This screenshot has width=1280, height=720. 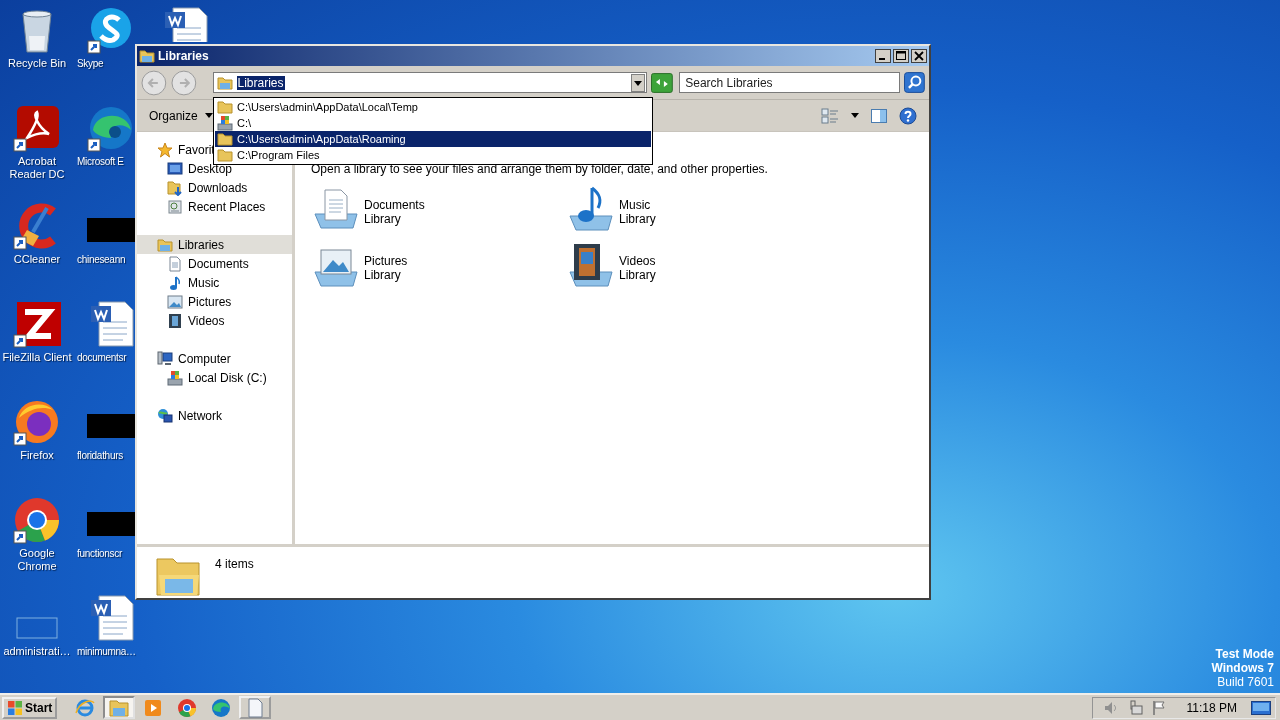 What do you see at coordinates (1245, 682) in the screenshot?
I see `os-info-text: Build 7601` at bounding box center [1245, 682].